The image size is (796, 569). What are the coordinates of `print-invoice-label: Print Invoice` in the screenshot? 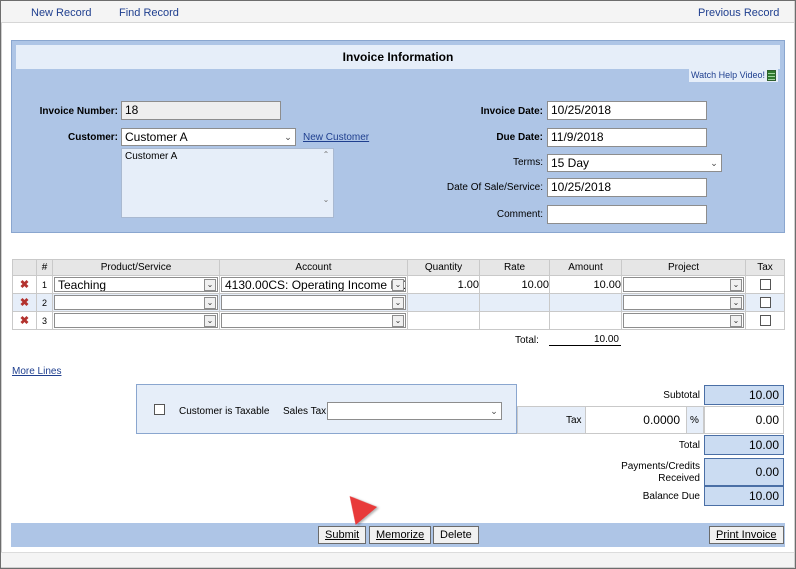 It's located at (746, 535).